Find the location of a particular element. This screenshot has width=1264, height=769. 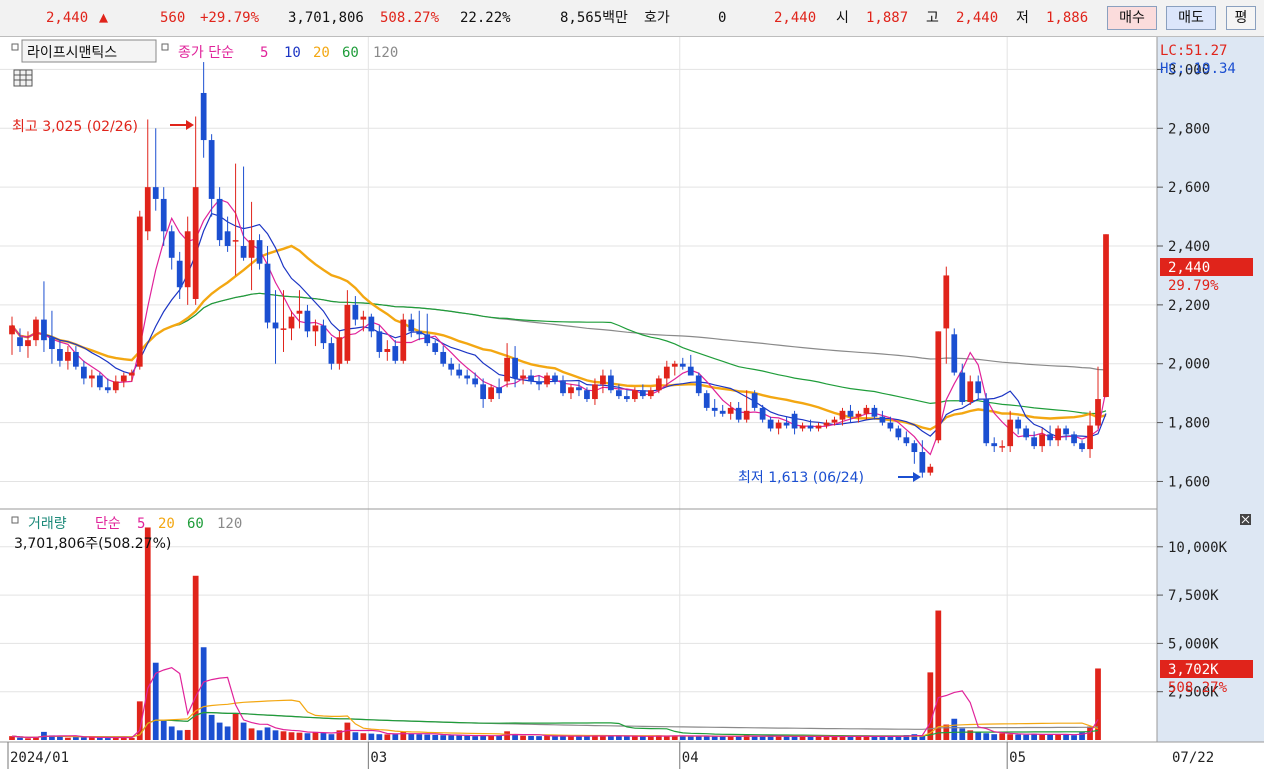

stock-name: 라이프시맨틱스 is located at coordinates (72, 53).